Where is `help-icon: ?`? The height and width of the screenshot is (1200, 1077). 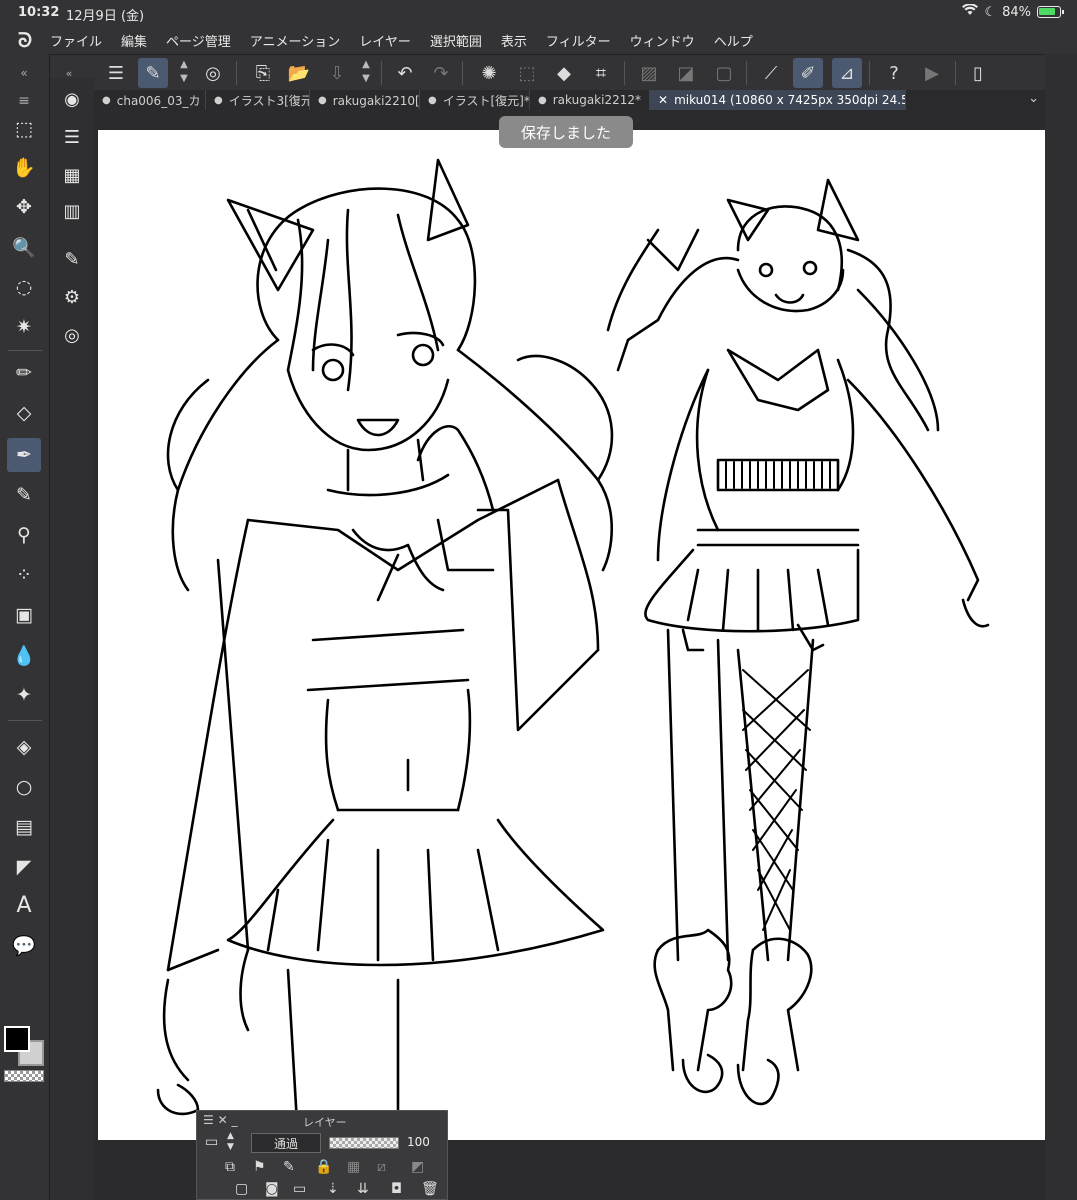 help-icon: ? is located at coordinates (894, 73).